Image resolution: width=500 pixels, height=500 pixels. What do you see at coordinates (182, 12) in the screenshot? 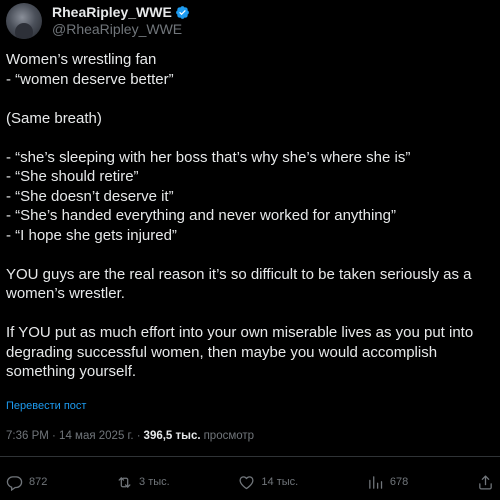
I see `verified-badge-icon` at bounding box center [182, 12].